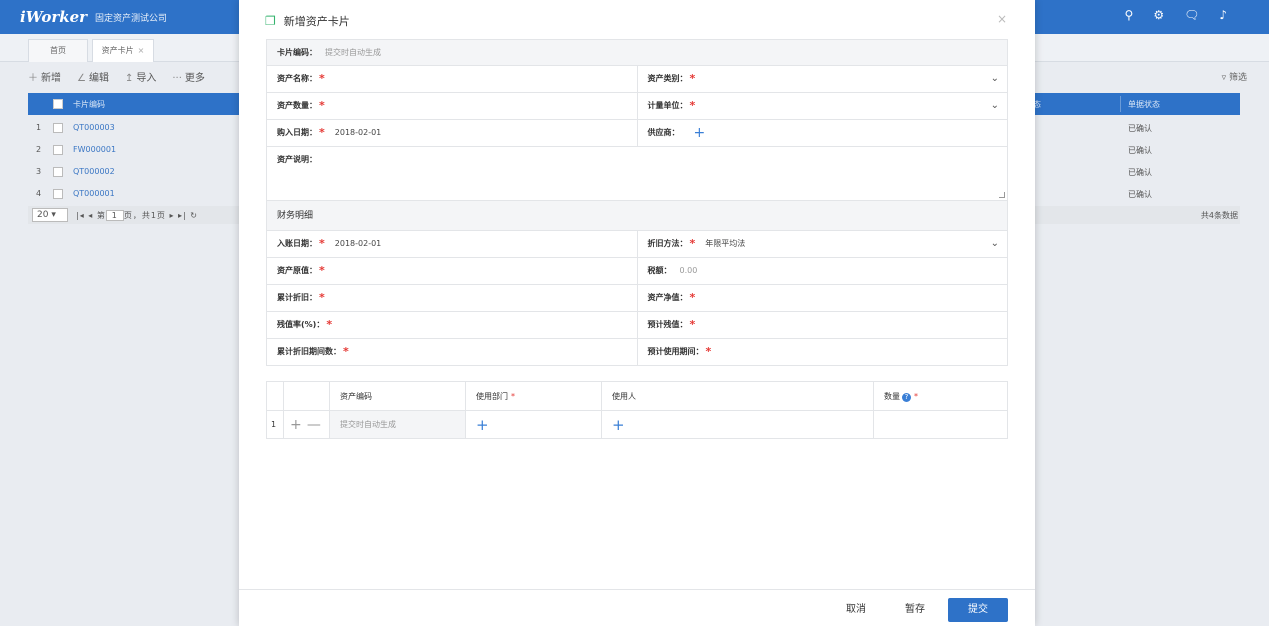 This screenshot has height=626, width=1269. I want to click on net-value-field: 资产净值： *, so click(822, 298).